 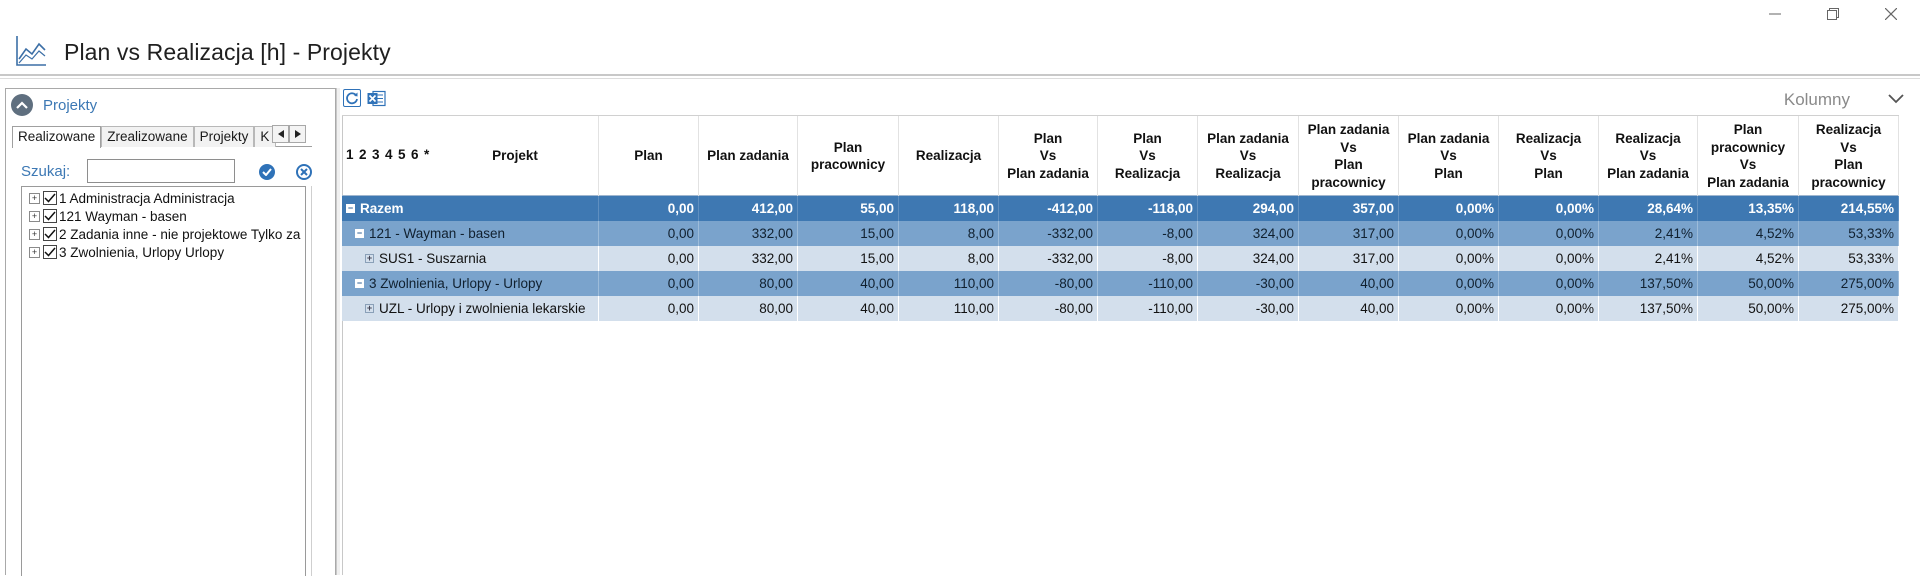 I want to click on column-header: Plan zadania Vs Plan, so click(x=1449, y=156).